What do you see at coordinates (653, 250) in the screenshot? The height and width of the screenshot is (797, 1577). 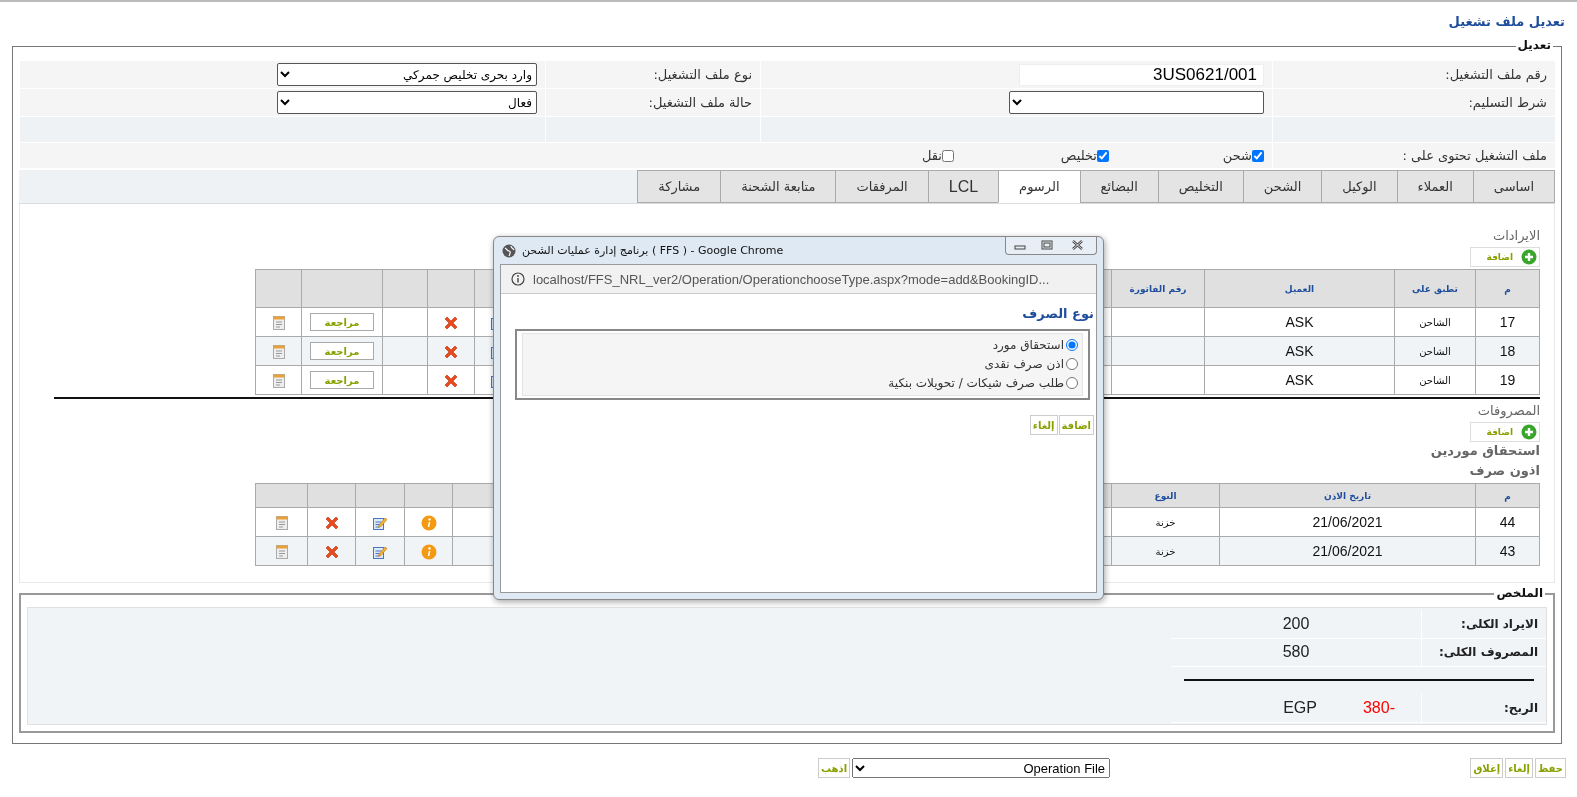 I see `window-title: برنامج إدارة عمليات الشحن ( FFS ) - Google Chrome` at bounding box center [653, 250].